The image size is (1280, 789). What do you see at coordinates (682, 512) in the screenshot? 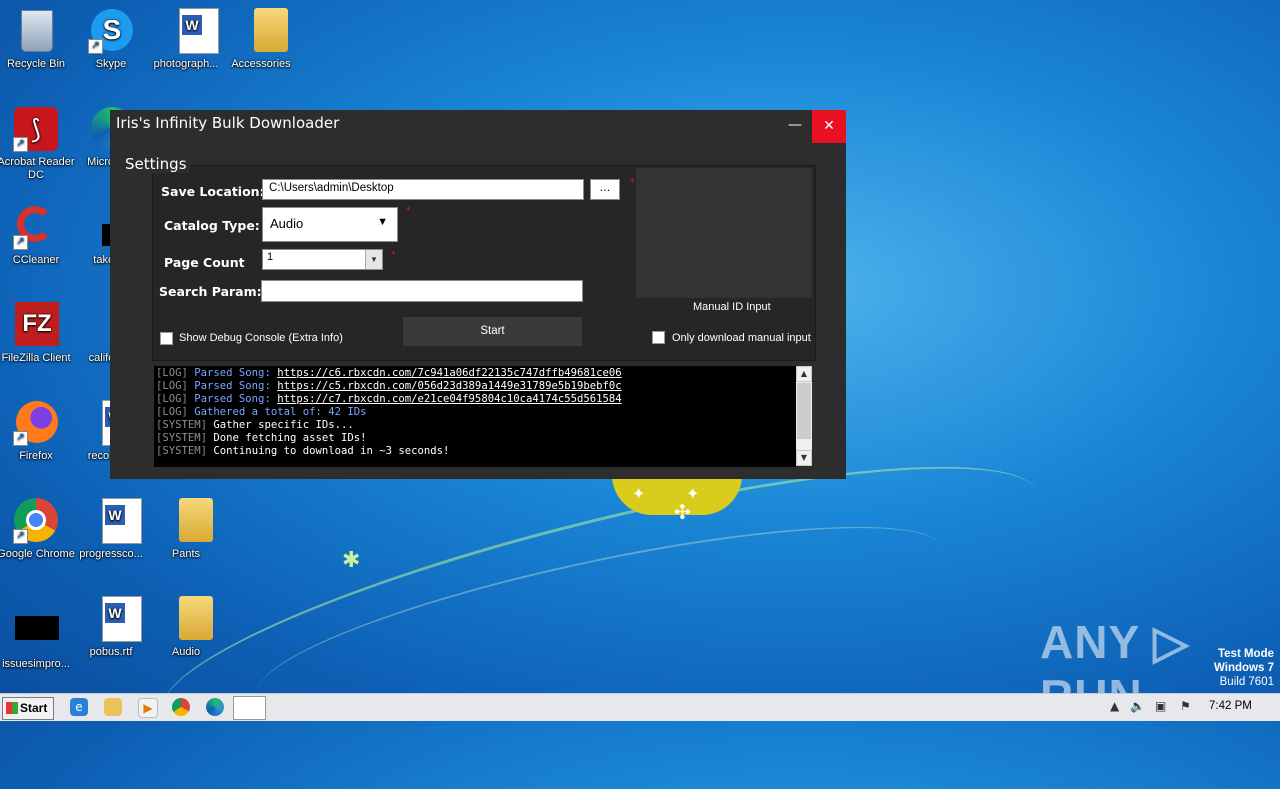
I see `wallpaper-sparkle: ✣` at bounding box center [682, 512].